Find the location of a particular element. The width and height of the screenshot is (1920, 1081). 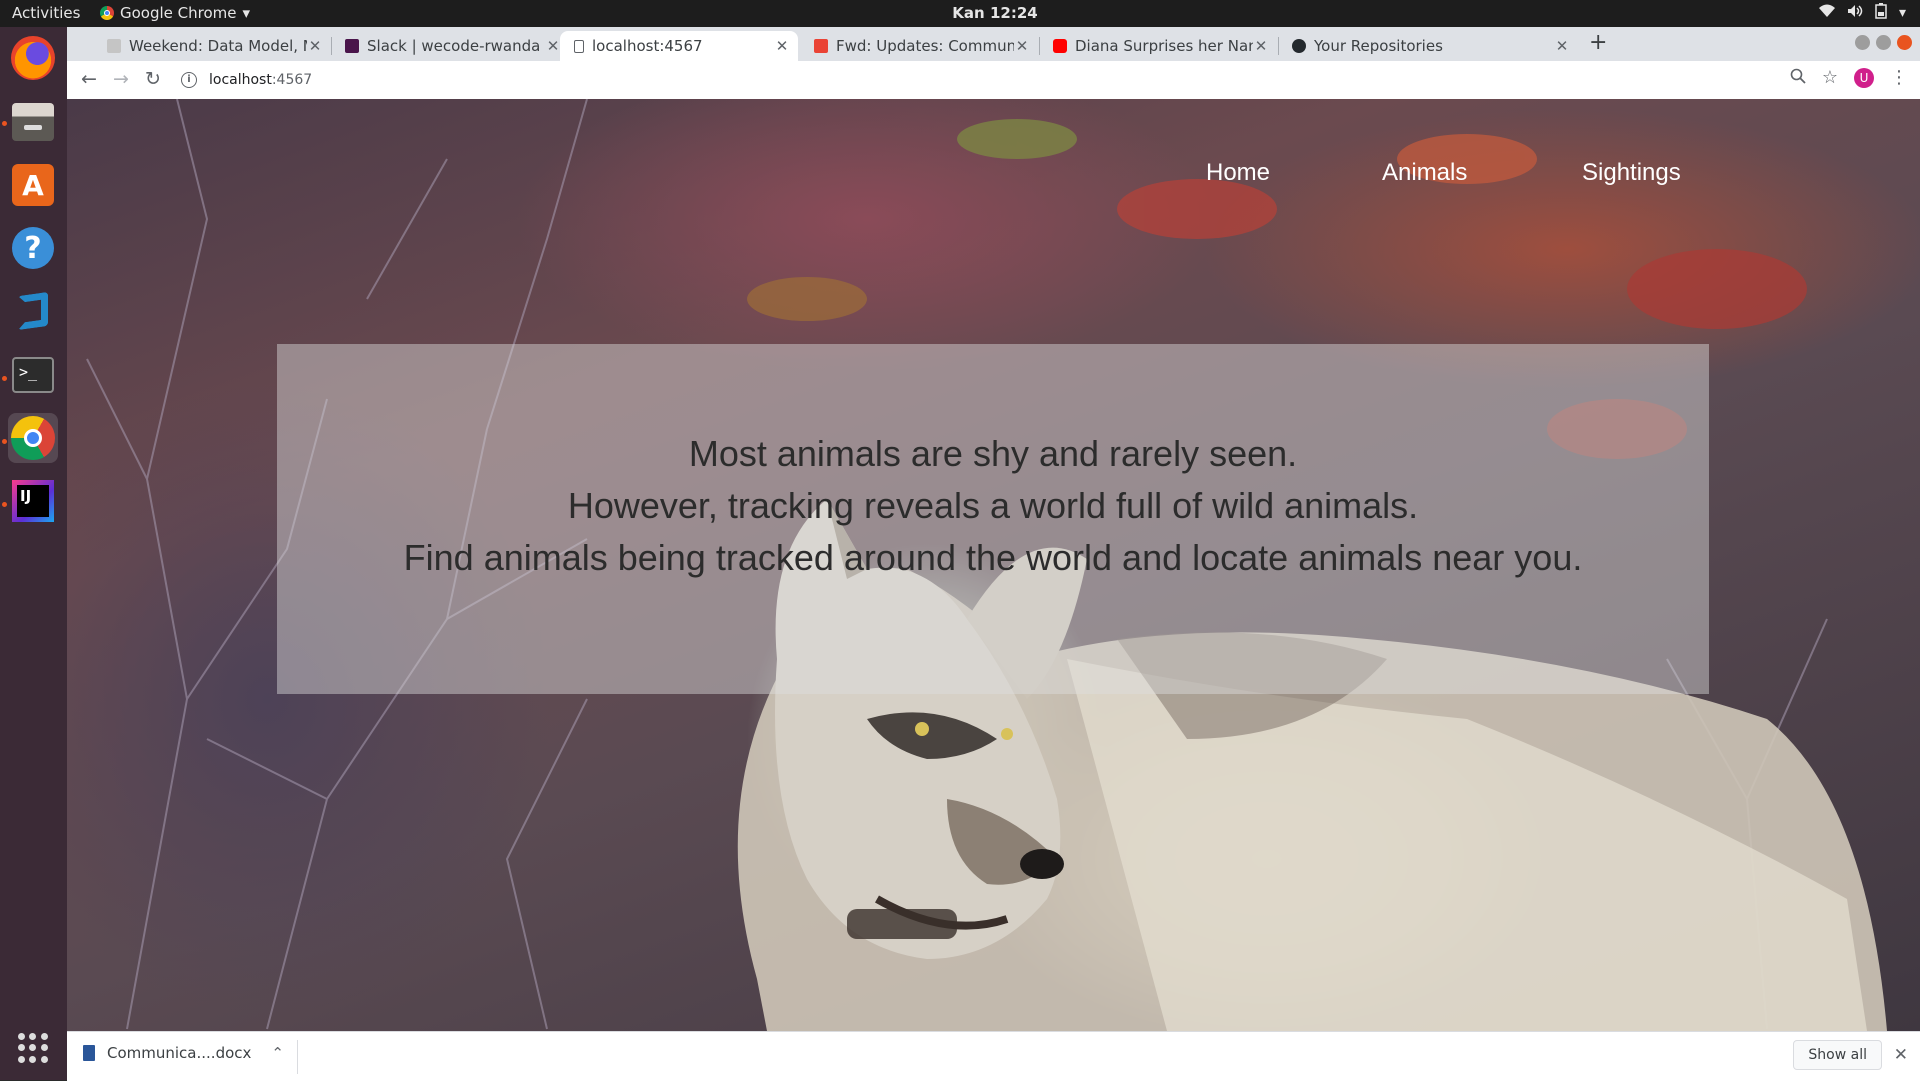

chrome-icon is located at coordinates (33, 438).